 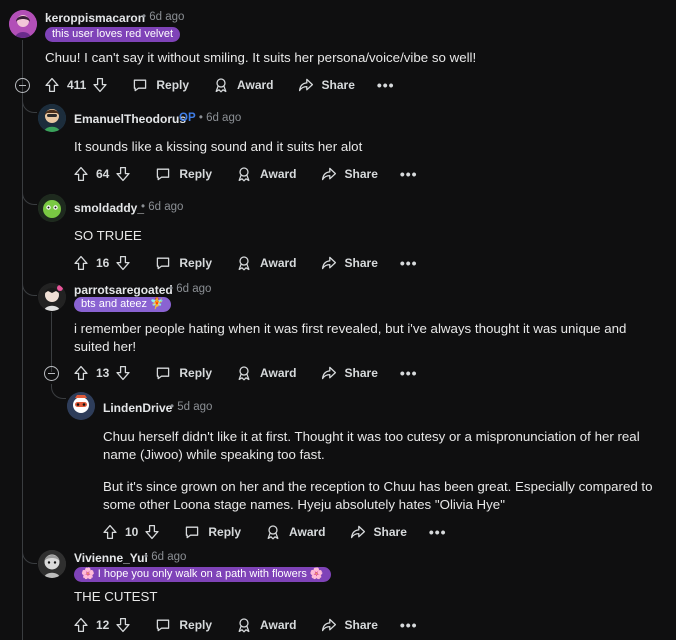 I want to click on comment-actions: 12 Reply Award Share •••, so click(x=245, y=625).